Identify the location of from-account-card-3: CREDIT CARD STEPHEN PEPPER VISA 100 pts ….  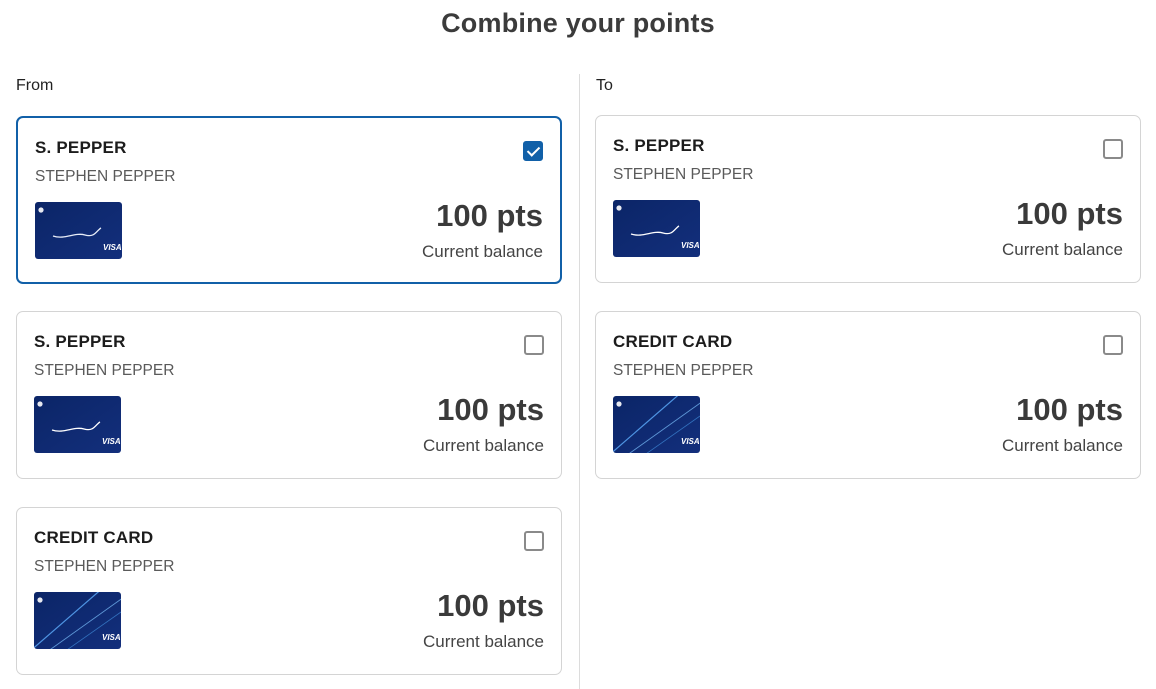
(289, 591).